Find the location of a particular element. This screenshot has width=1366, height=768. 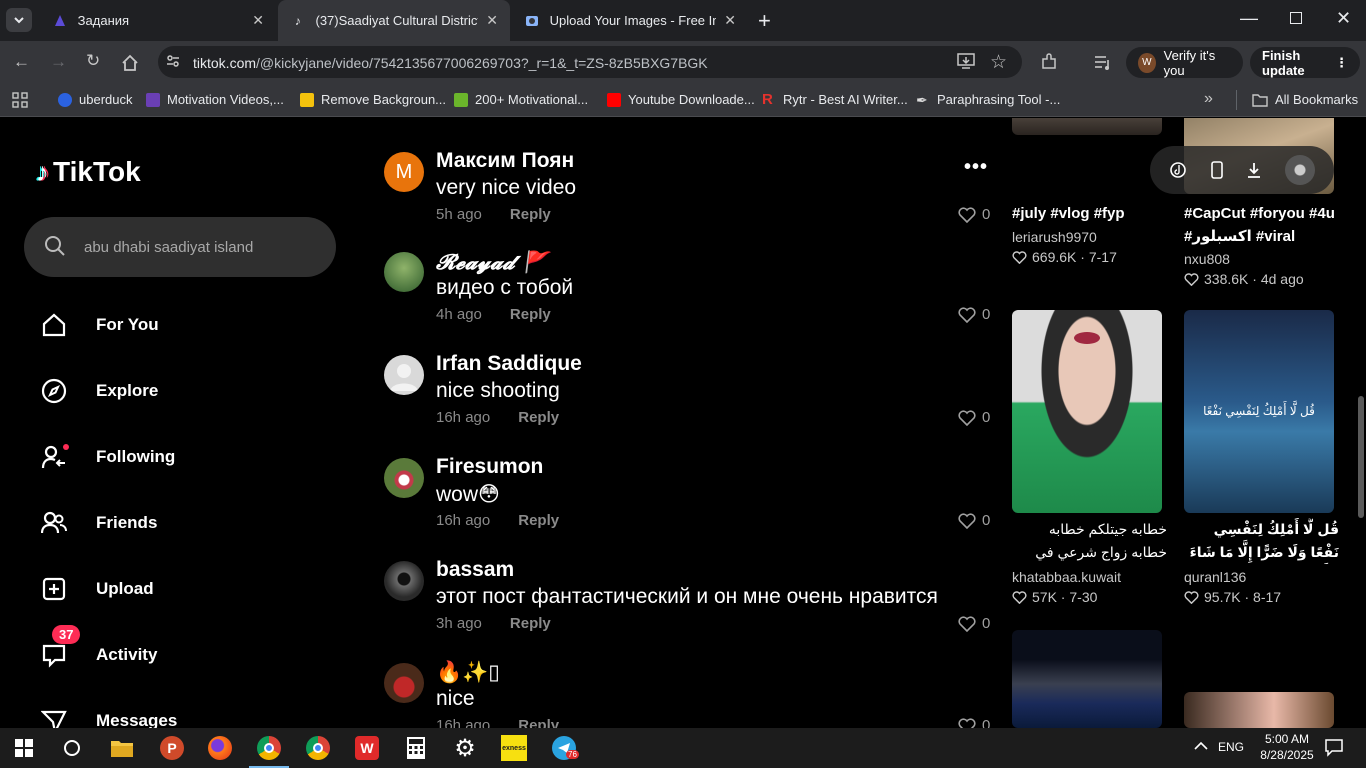

taskbar-wps-presentation: P is located at coordinates (172, 748).